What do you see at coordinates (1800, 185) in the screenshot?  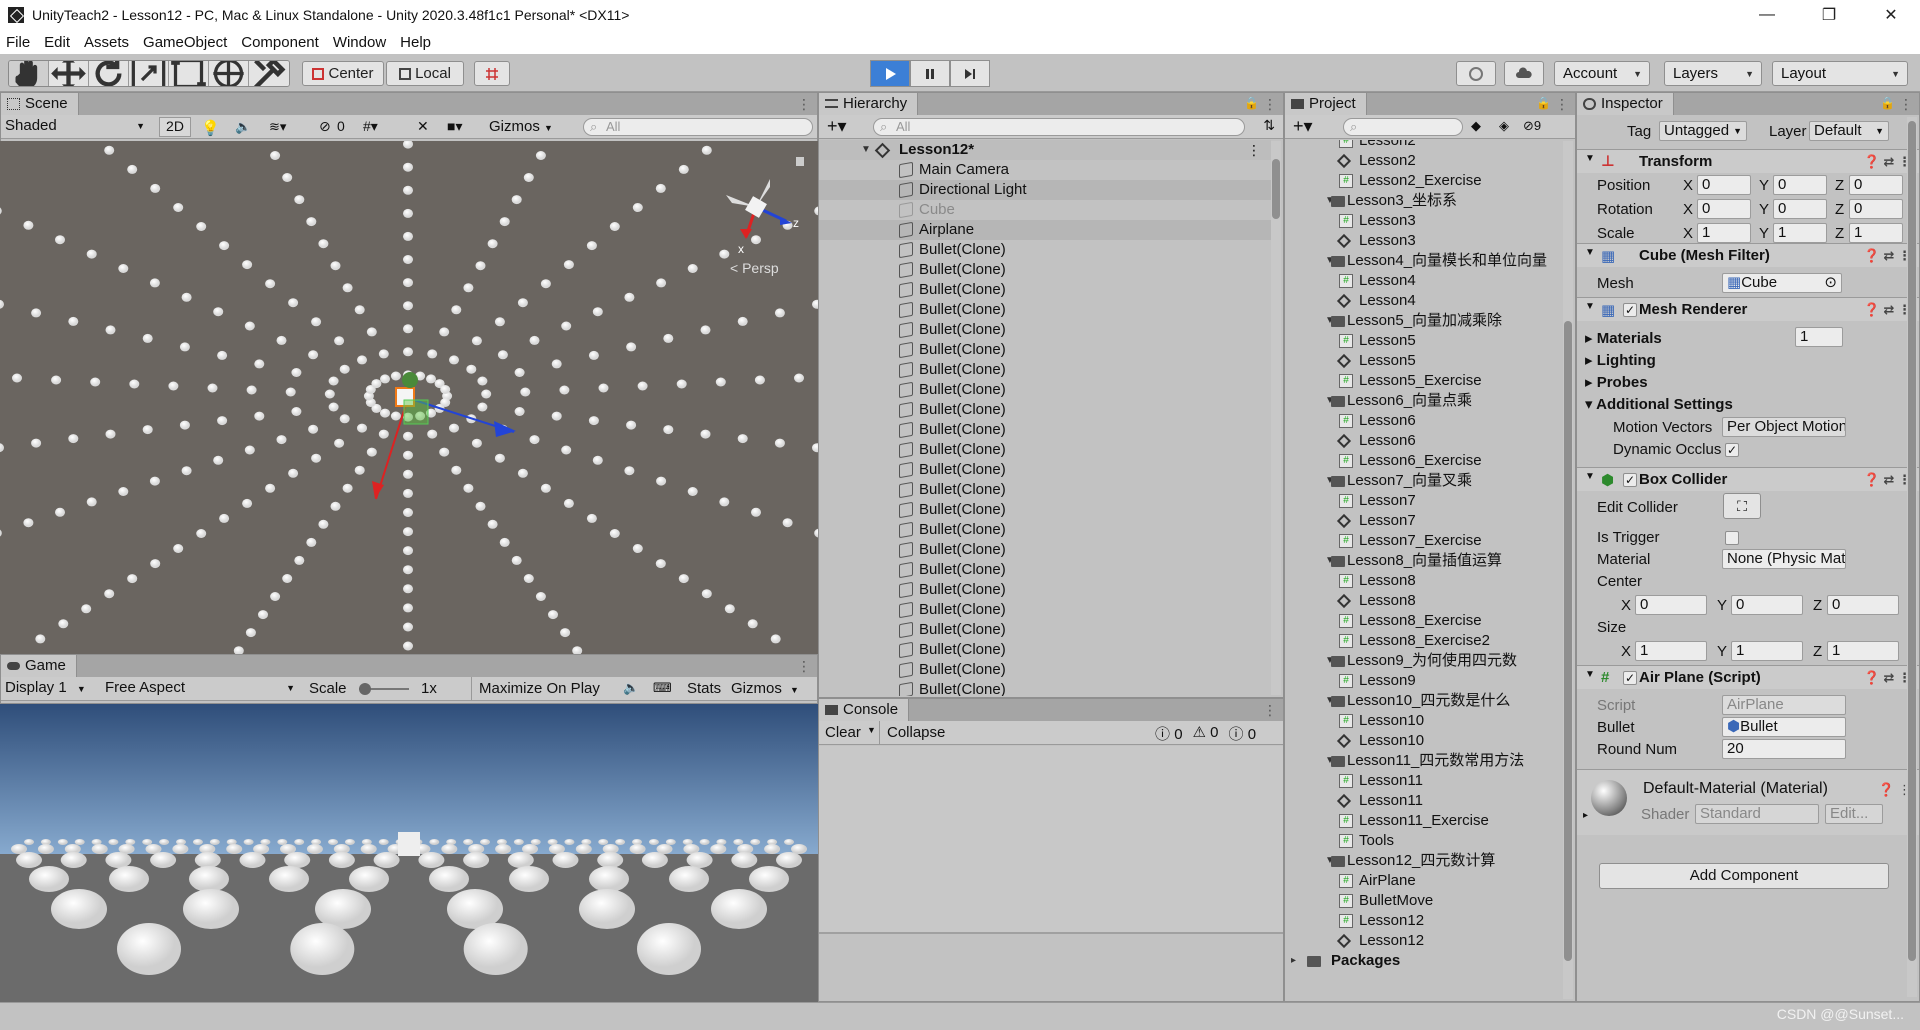 I see `transform-position-y-field: 0` at bounding box center [1800, 185].